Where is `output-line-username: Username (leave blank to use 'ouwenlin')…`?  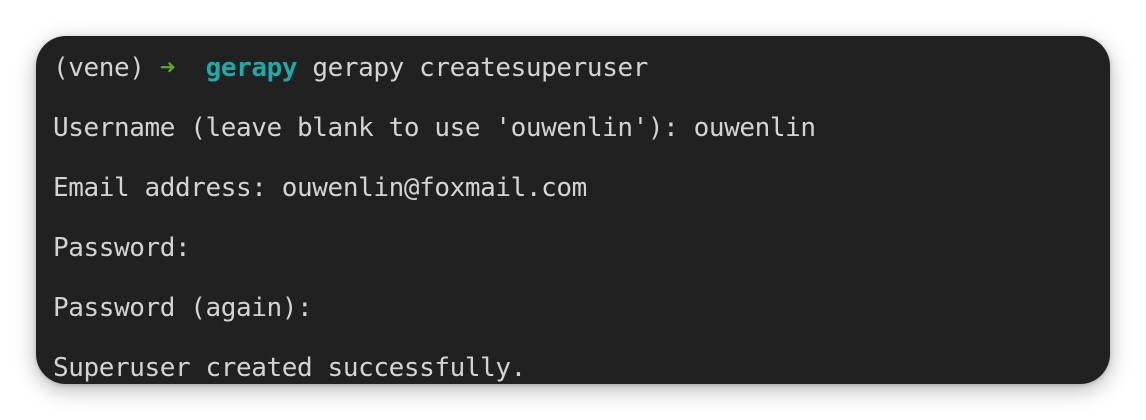
output-line-username: Username (leave blank to use 'ouwenlin')… is located at coordinates (434, 128).